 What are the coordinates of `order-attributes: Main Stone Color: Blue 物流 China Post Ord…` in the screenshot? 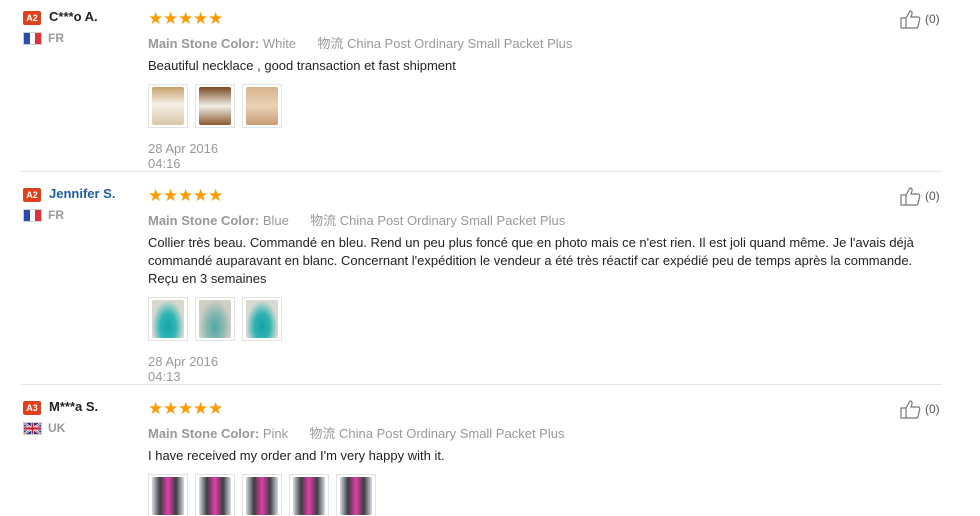 It's located at (356, 219).